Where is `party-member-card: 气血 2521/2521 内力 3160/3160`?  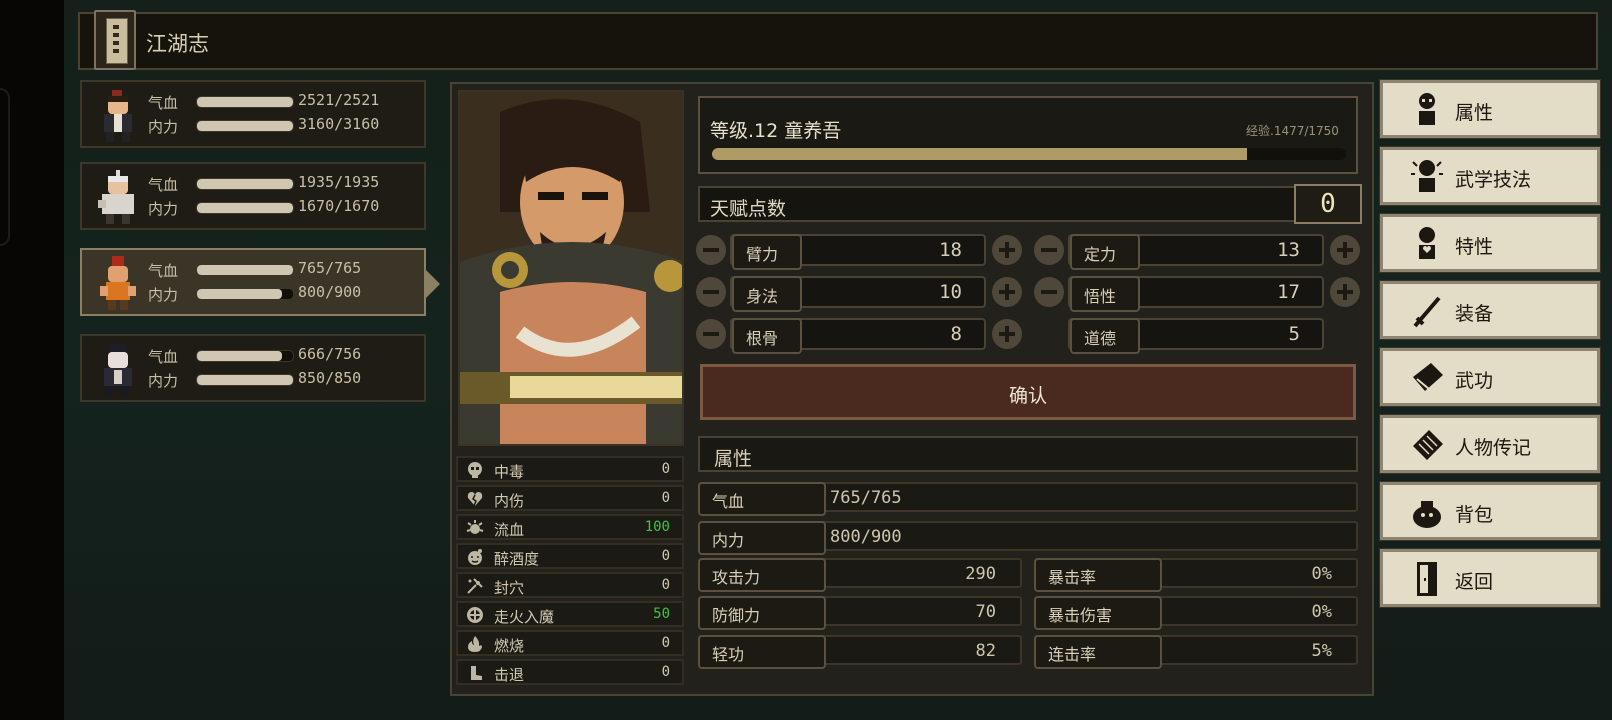 party-member-card: 气血 2521/2521 内力 3160/3160 is located at coordinates (253, 114).